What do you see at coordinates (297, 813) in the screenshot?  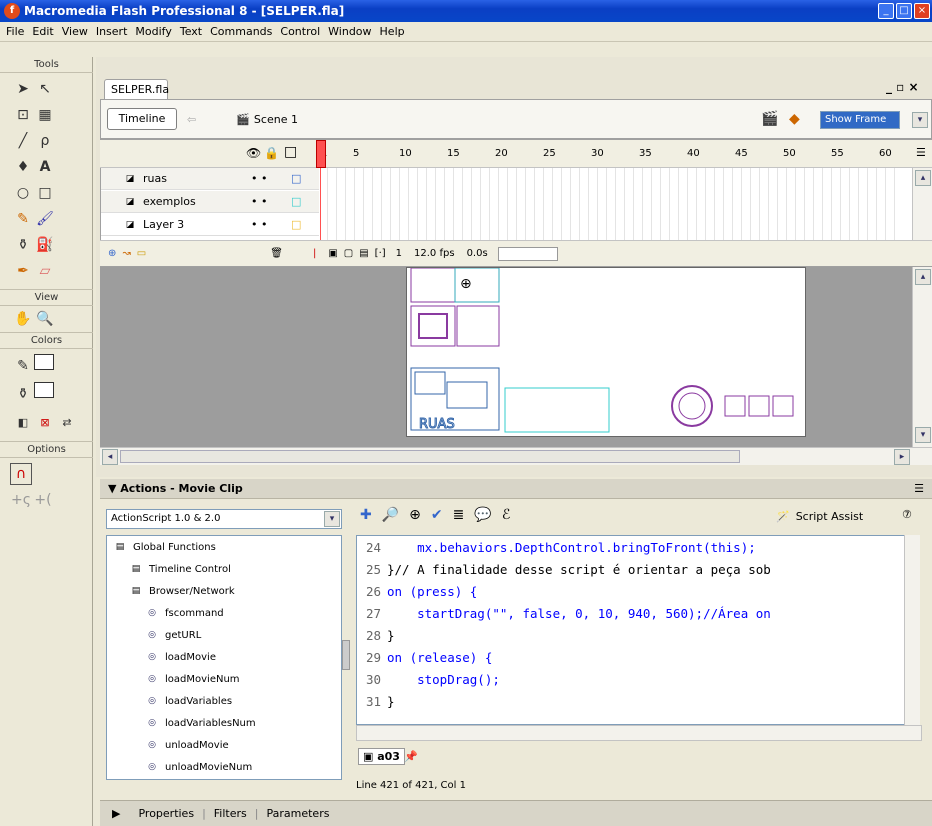 I see `tab-parameters: Parameters` at bounding box center [297, 813].